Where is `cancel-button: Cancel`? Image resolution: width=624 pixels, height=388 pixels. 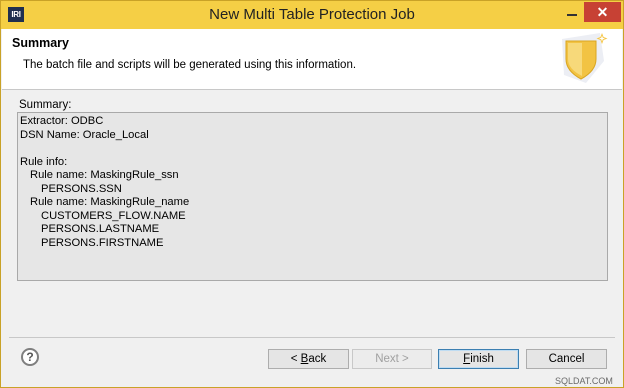 cancel-button: Cancel is located at coordinates (566, 359).